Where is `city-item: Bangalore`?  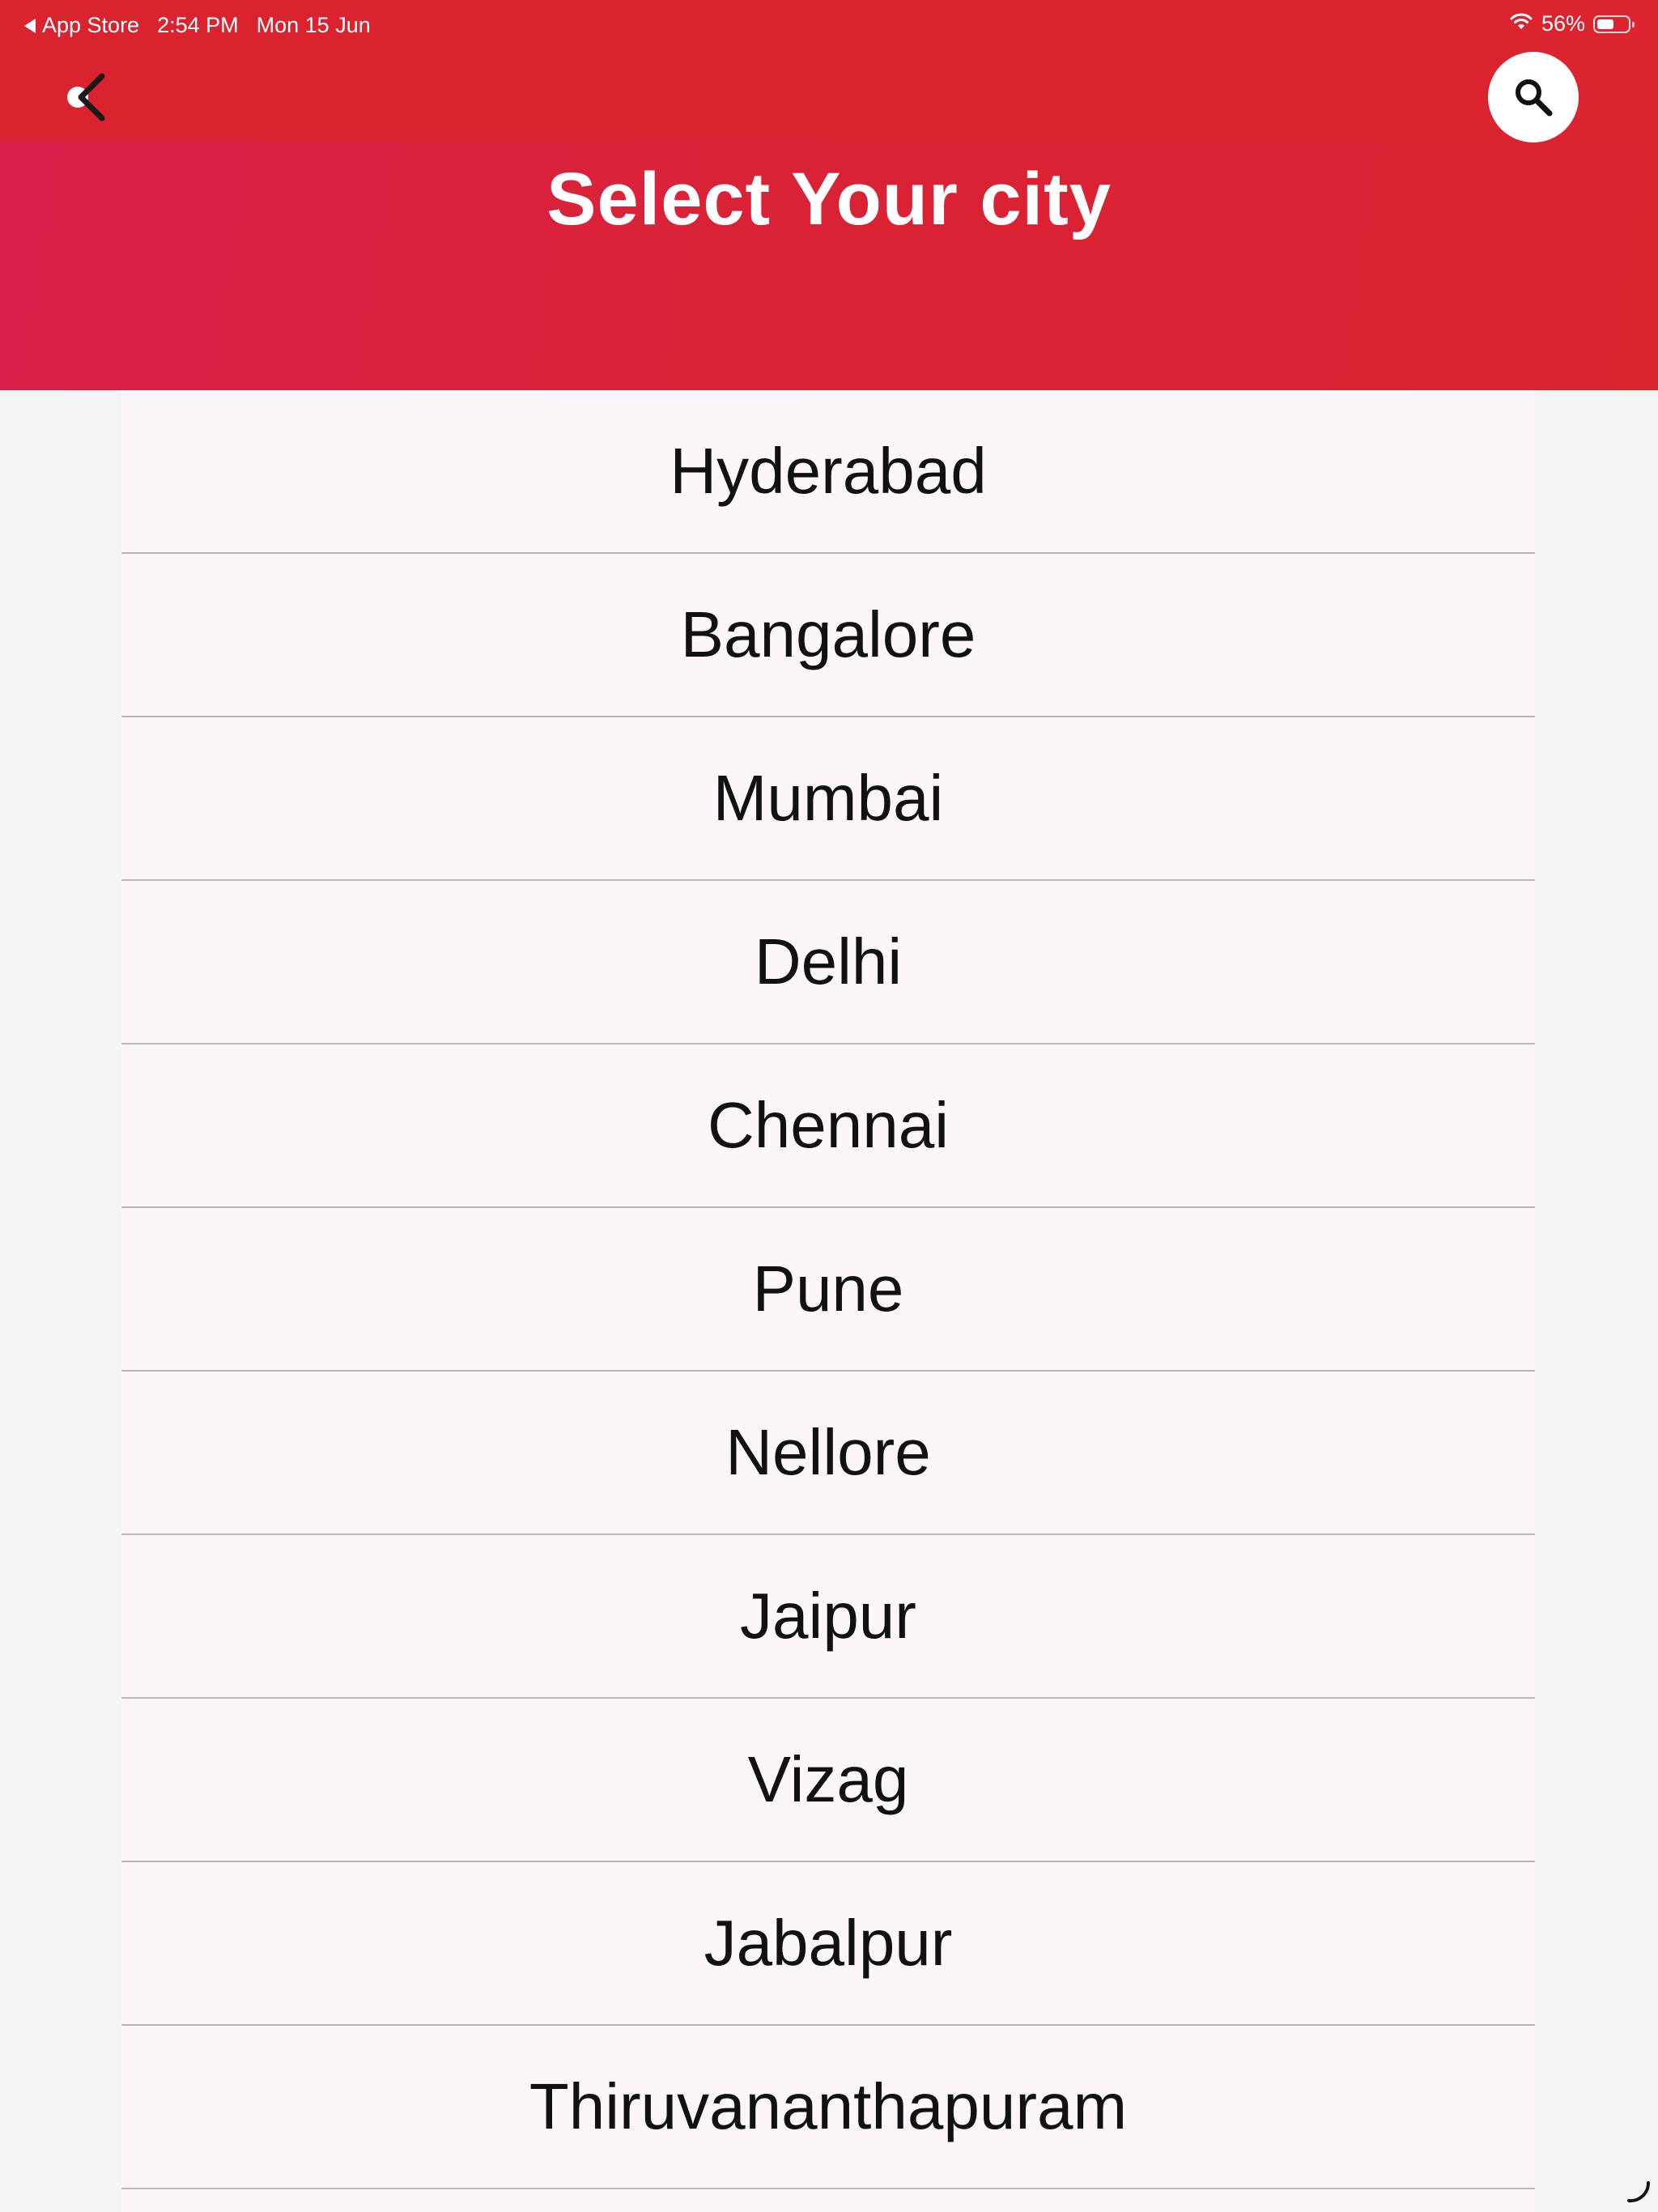
city-item: Bangalore is located at coordinates (828, 636).